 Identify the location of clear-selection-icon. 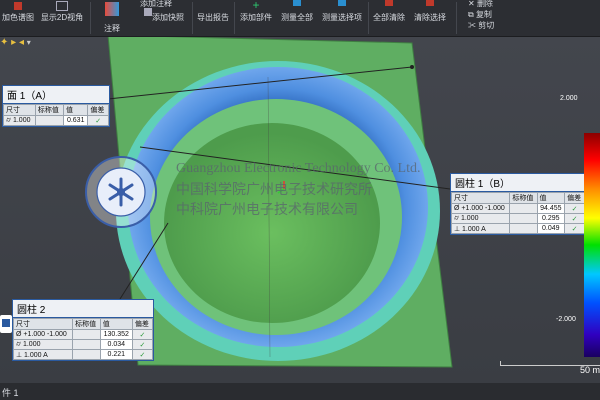
(430, 3).